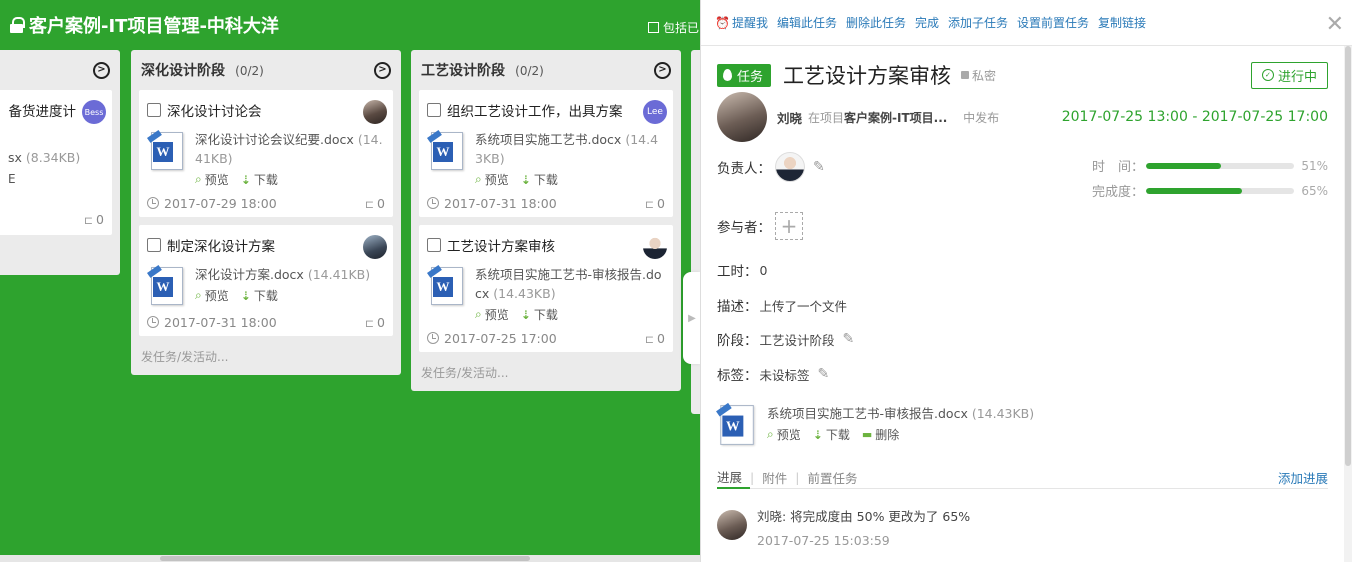  Describe the element at coordinates (653, 27) in the screenshot. I see `include-done-checkbox` at that location.